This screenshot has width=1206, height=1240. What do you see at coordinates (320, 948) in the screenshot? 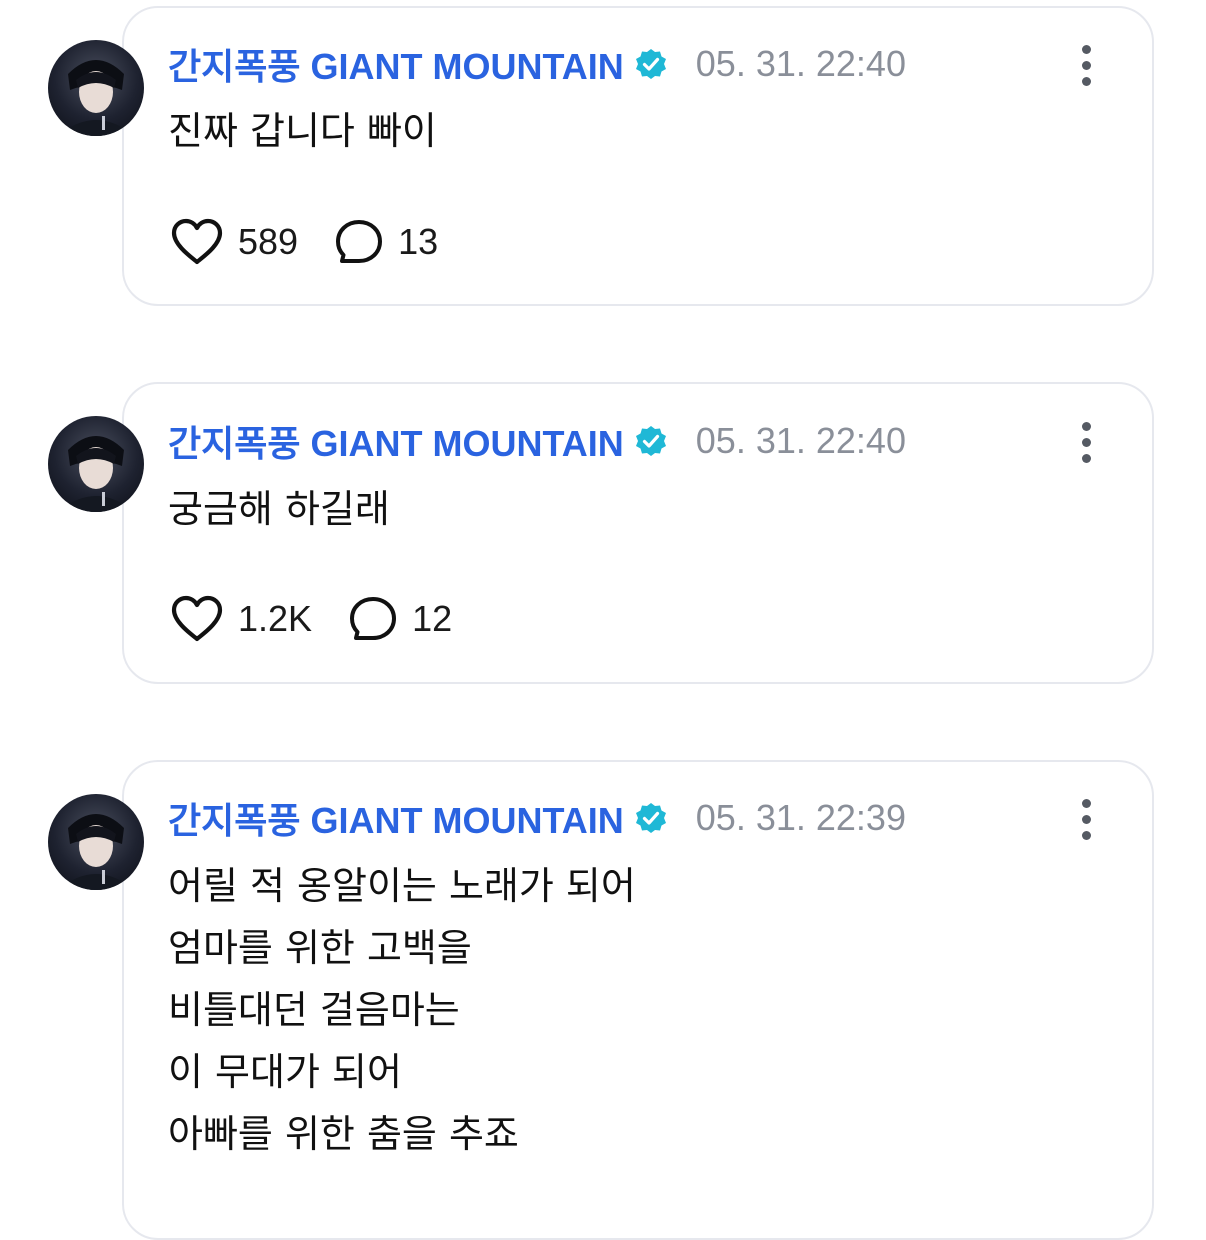
I see `post-text-line: 엄마를 위한 고백을` at bounding box center [320, 948].